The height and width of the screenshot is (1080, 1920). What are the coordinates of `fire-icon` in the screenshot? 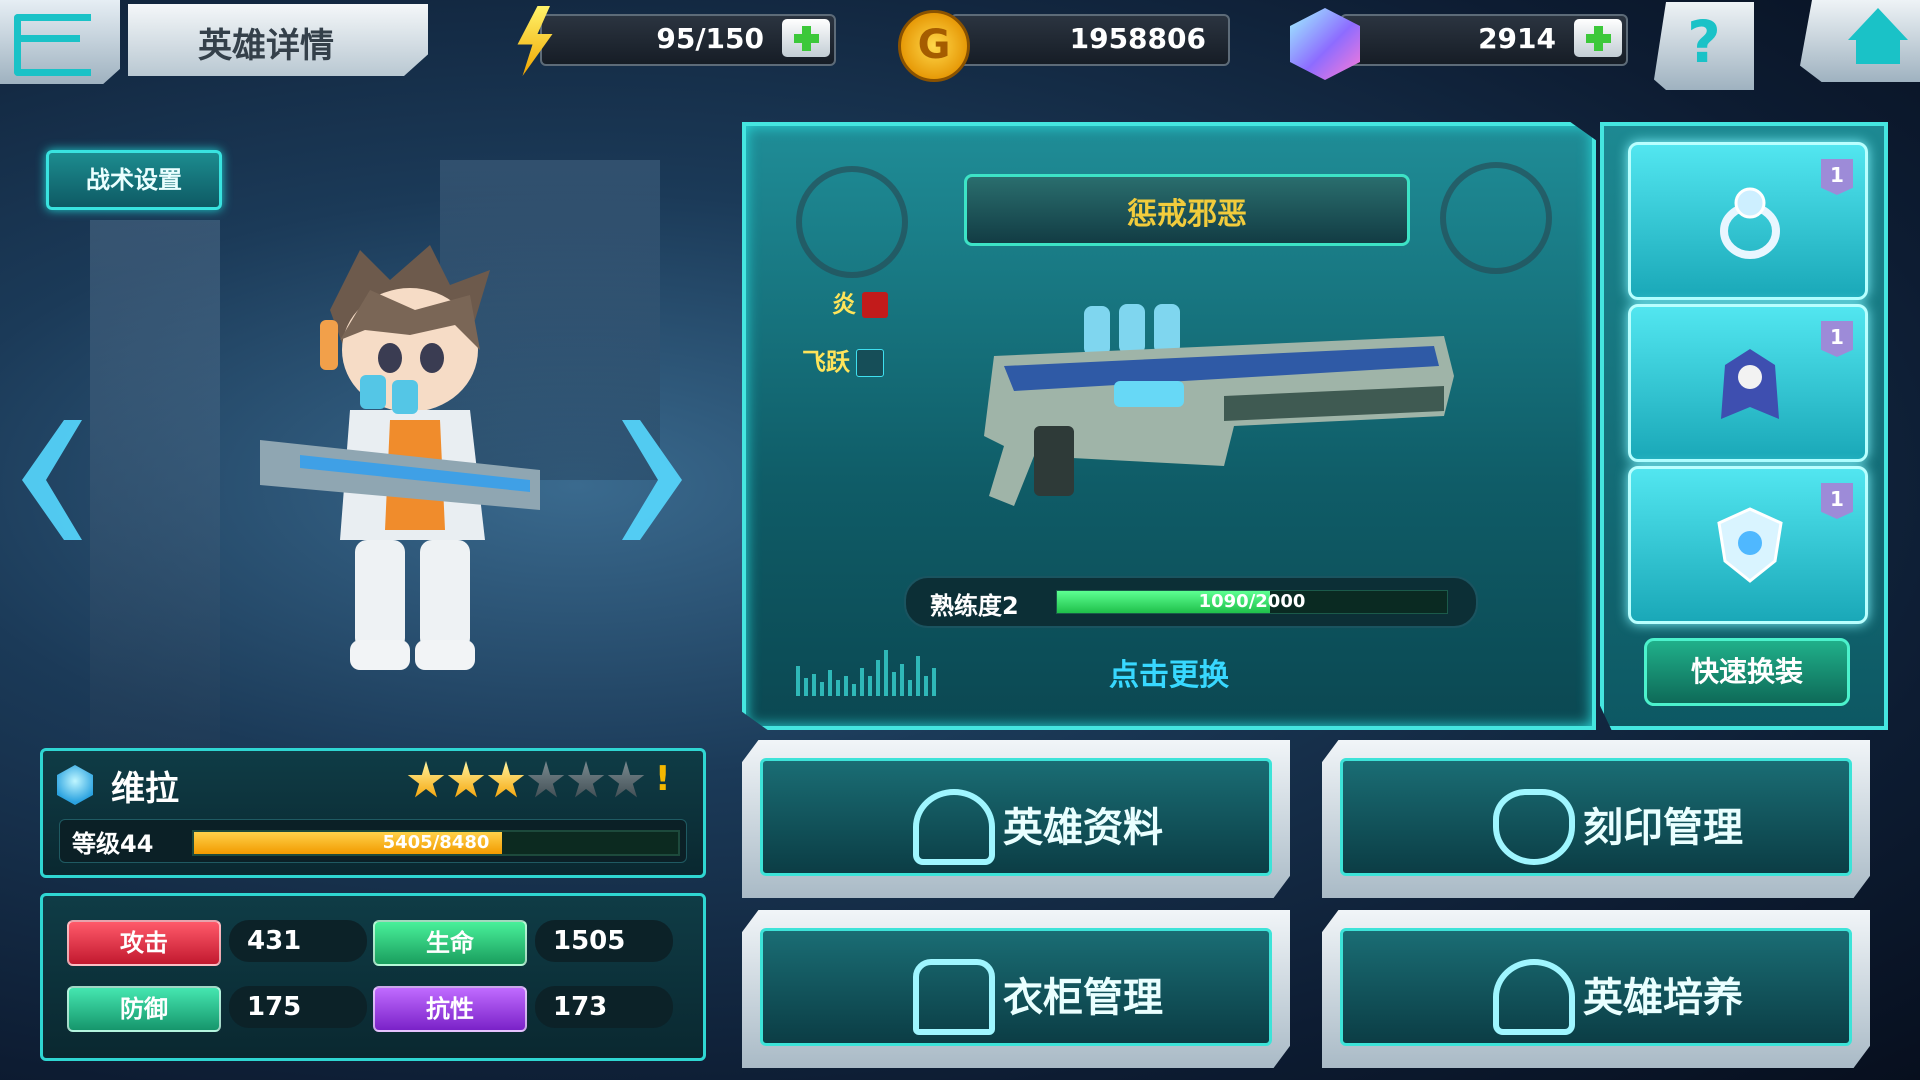 It's located at (875, 305).